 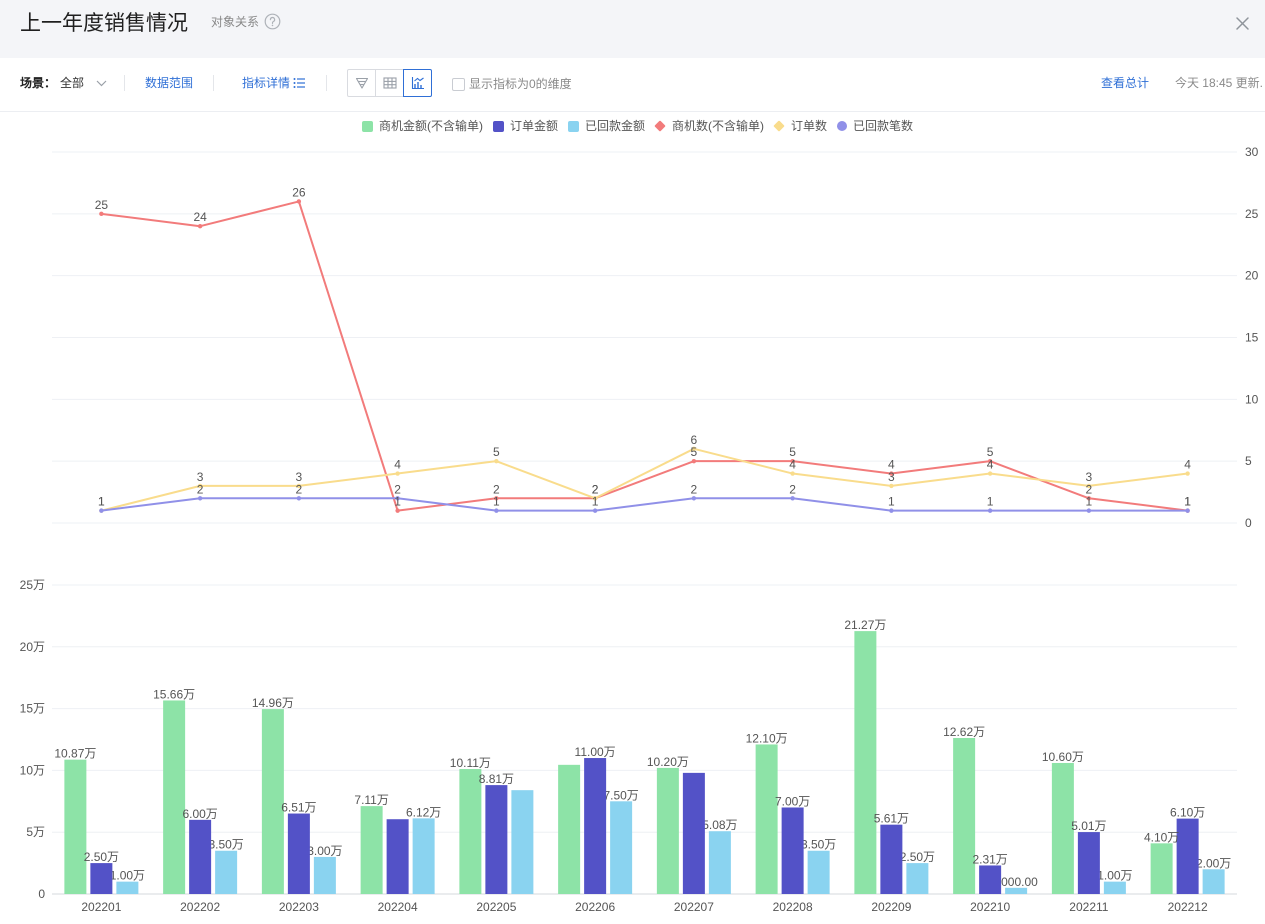 I want to click on close-icon, so click(x=1242, y=23).